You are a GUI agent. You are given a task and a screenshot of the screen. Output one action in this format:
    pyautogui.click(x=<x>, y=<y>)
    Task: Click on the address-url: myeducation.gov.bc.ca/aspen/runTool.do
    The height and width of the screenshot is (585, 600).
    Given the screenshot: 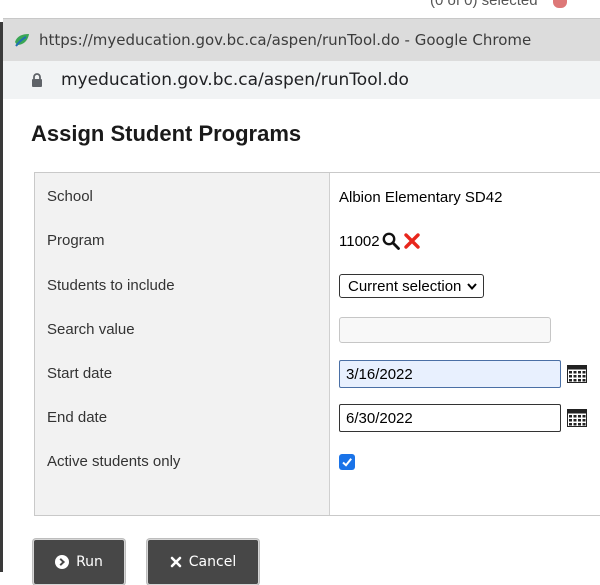 What is the action you would take?
    pyautogui.click(x=235, y=80)
    